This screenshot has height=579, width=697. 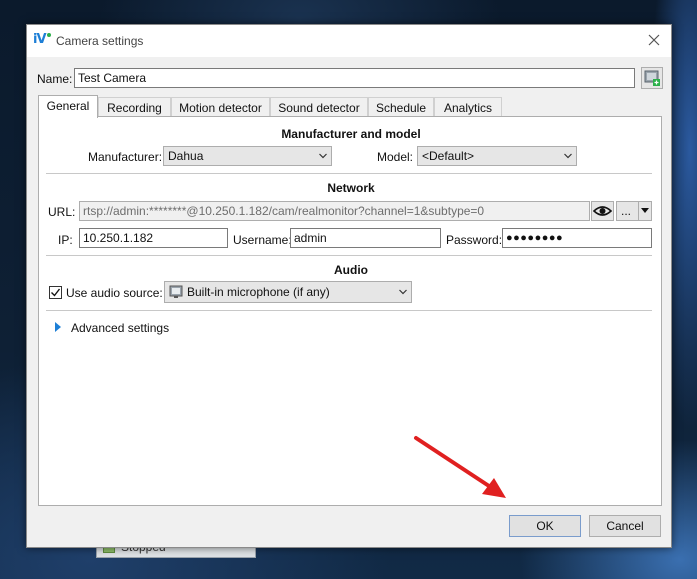 I want to click on manufacturer-value: Dahua, so click(x=186, y=156).